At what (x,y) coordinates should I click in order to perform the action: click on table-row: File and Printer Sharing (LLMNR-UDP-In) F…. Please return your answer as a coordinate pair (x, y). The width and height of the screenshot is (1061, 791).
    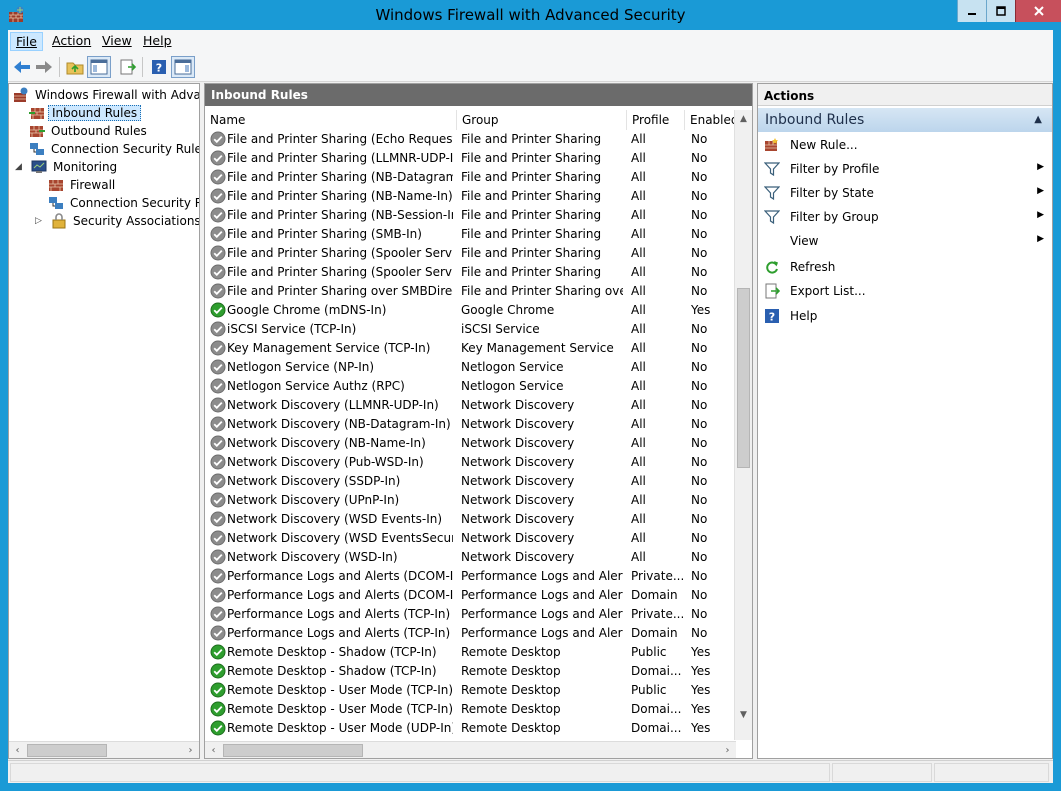
    Looking at the image, I should click on (470, 158).